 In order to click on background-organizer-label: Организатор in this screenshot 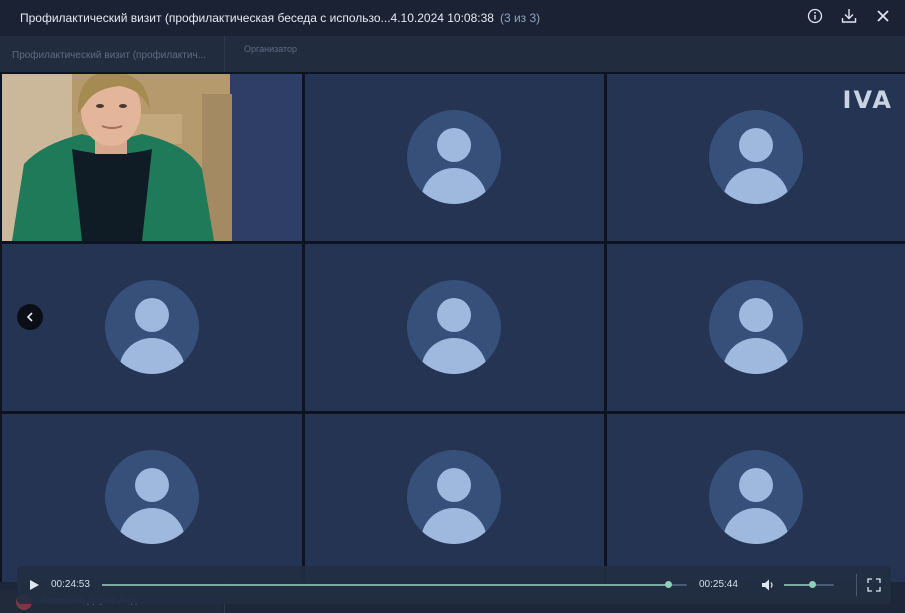, I will do `click(271, 49)`.